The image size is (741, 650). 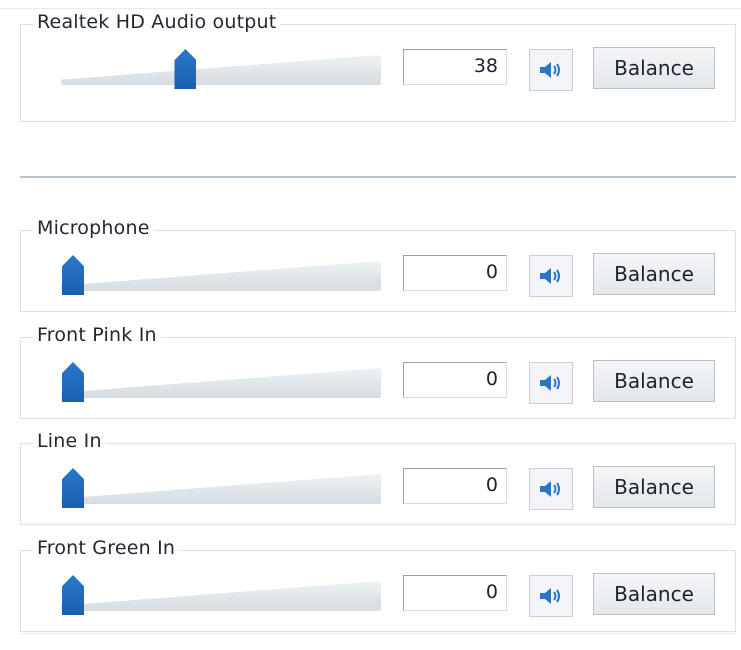 I want to click on device-group-microphone: Microphone 0 Balance, so click(x=378, y=264).